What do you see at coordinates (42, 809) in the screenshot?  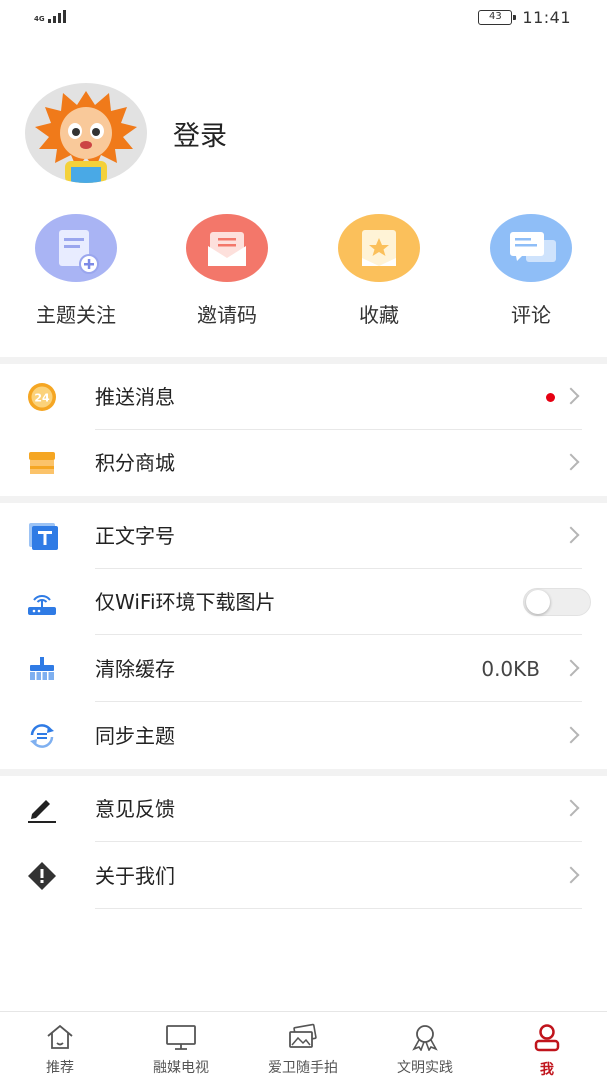 I see `pen-icon` at bounding box center [42, 809].